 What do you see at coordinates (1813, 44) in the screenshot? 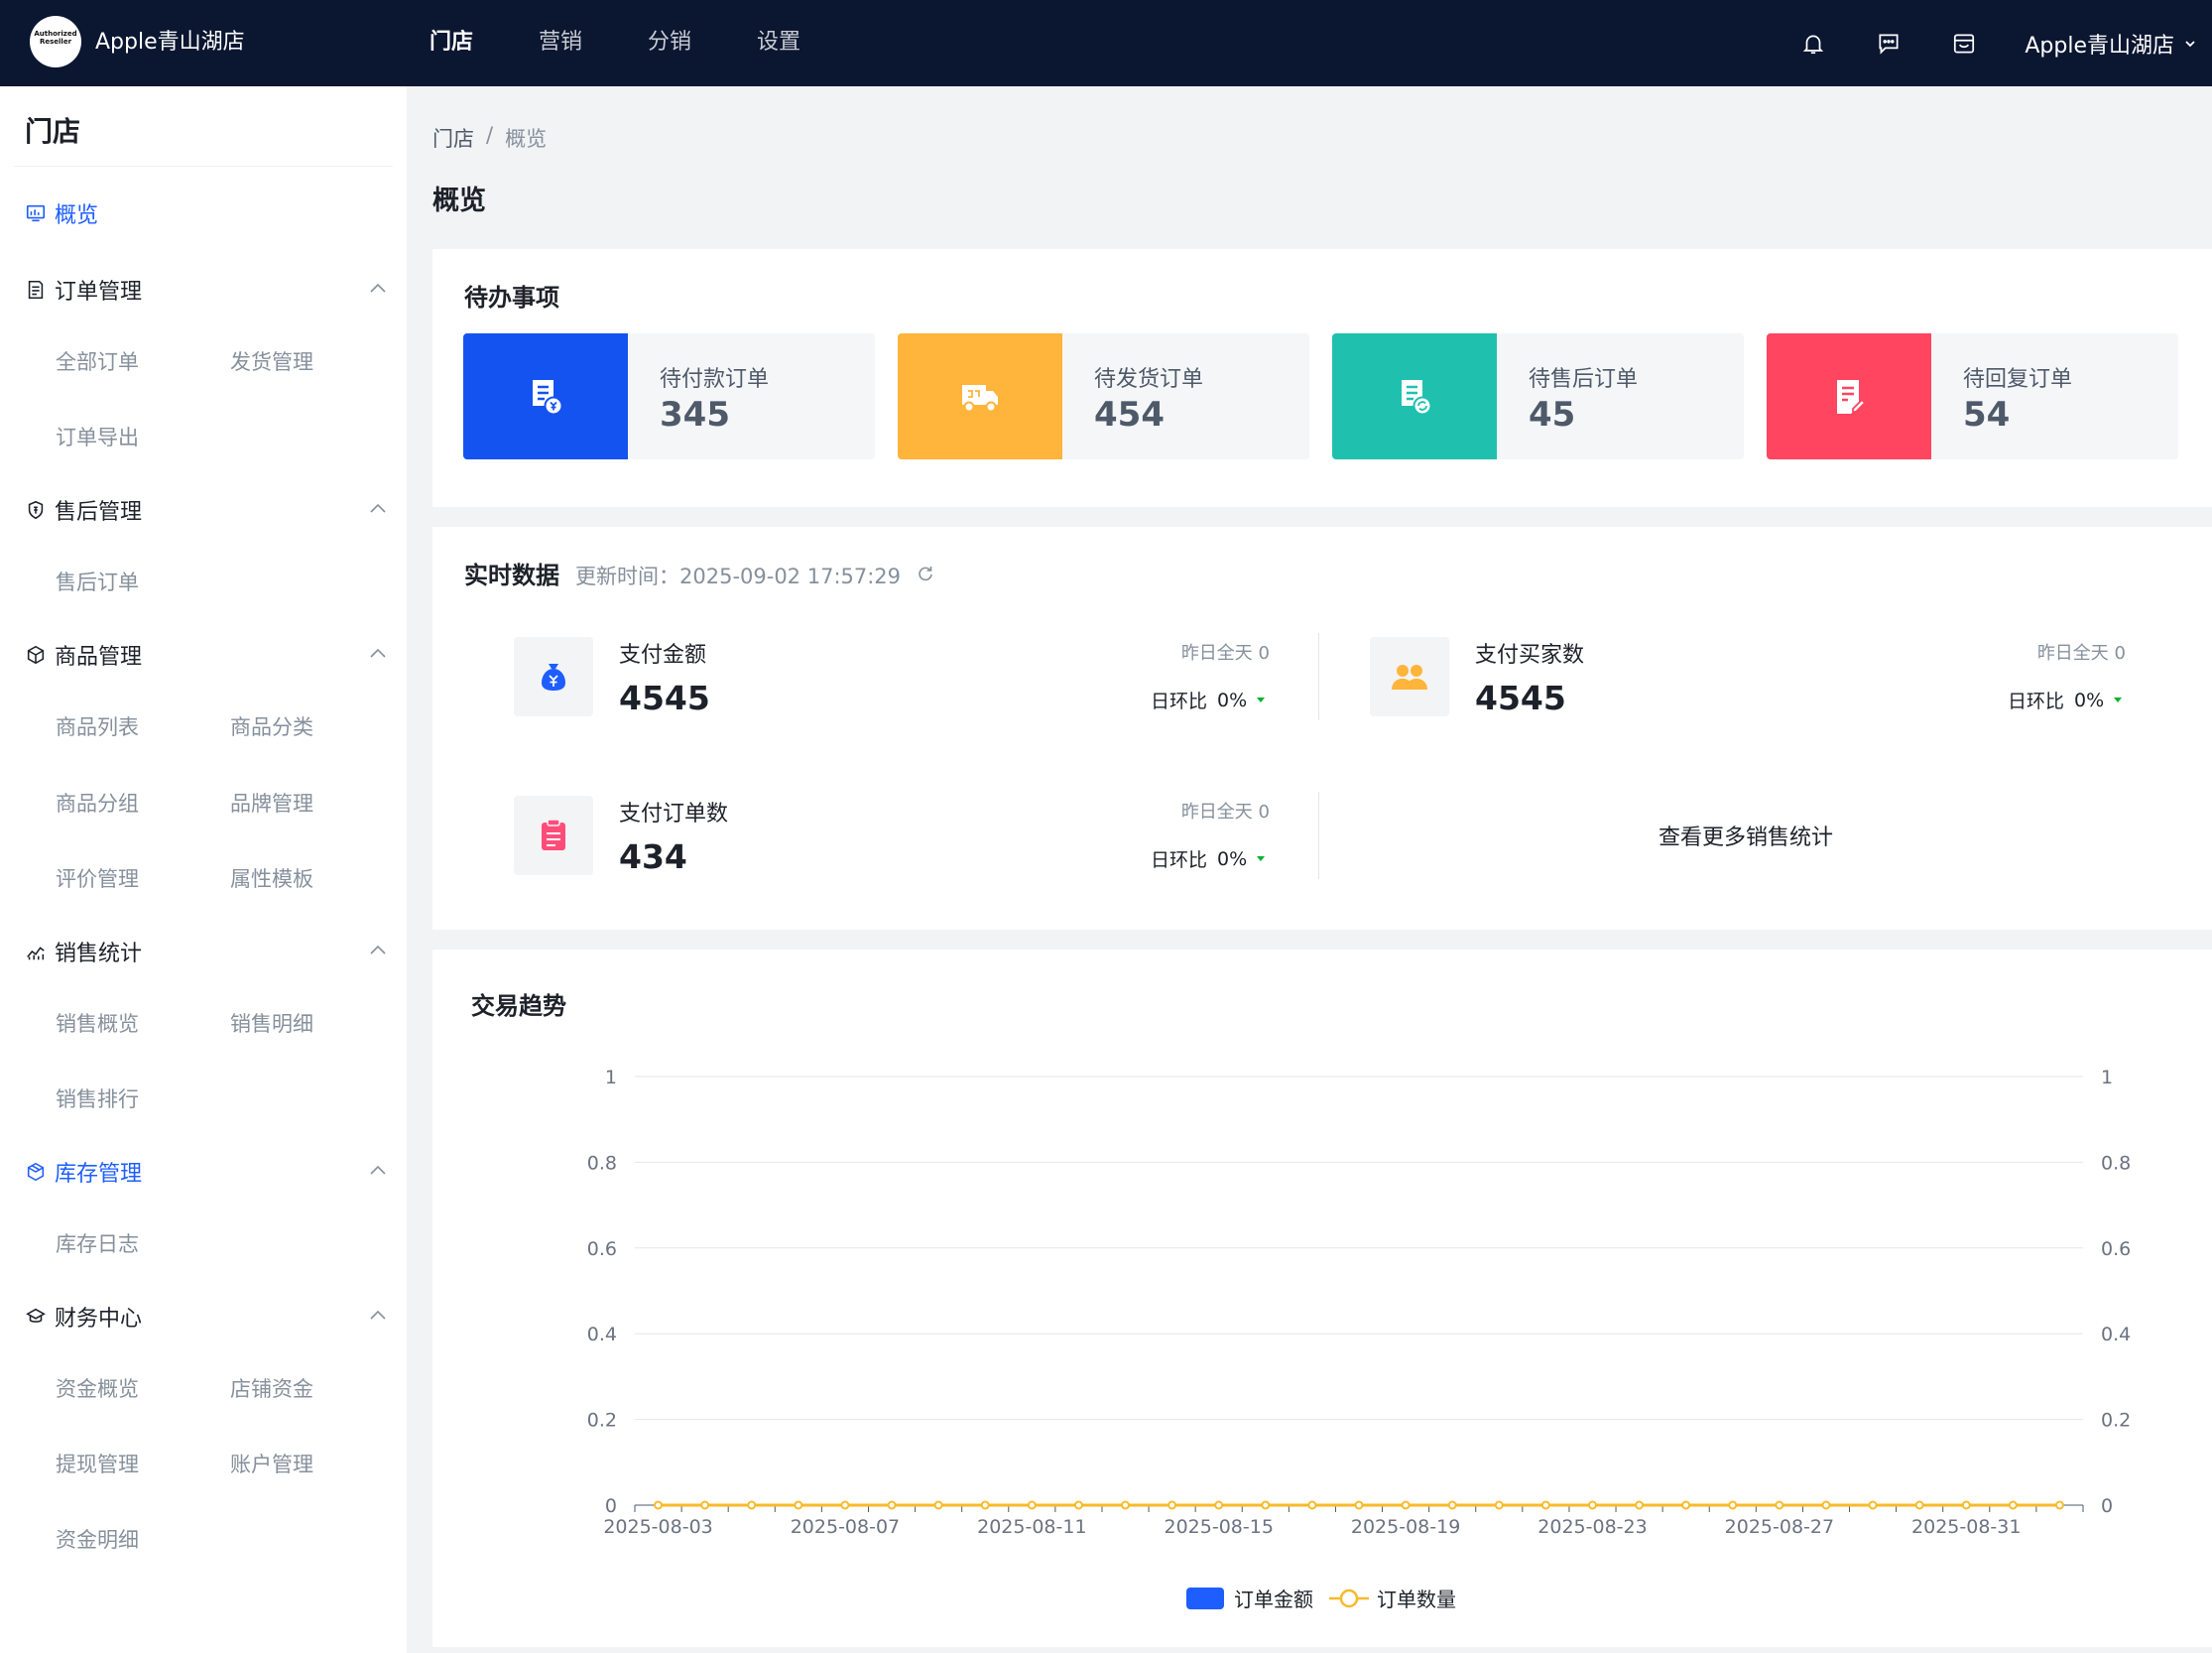
I see `bell-icon` at bounding box center [1813, 44].